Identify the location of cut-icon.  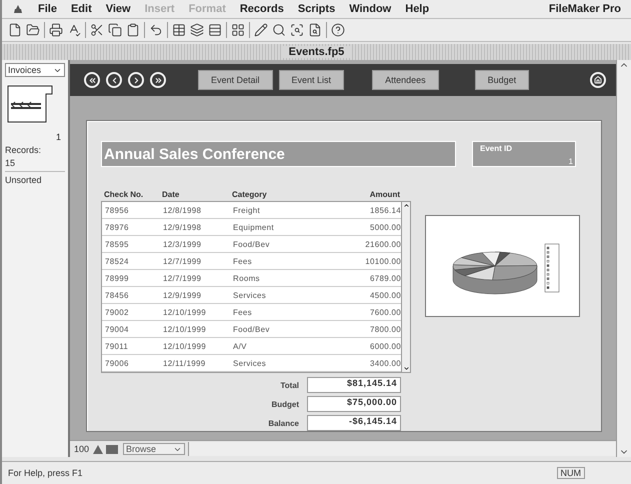
(97, 30).